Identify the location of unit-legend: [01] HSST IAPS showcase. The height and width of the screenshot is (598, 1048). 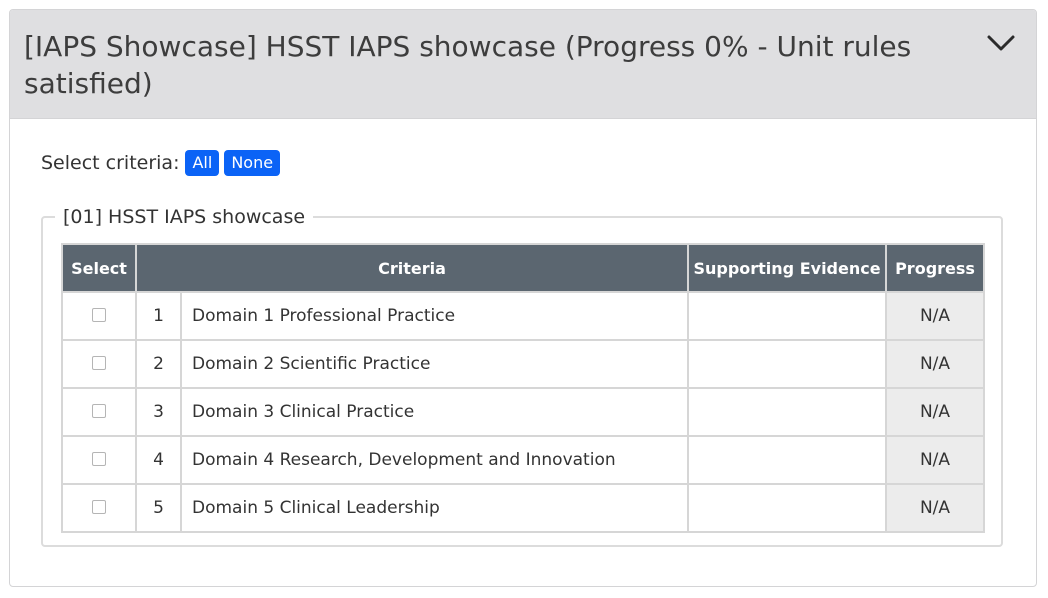
(184, 217).